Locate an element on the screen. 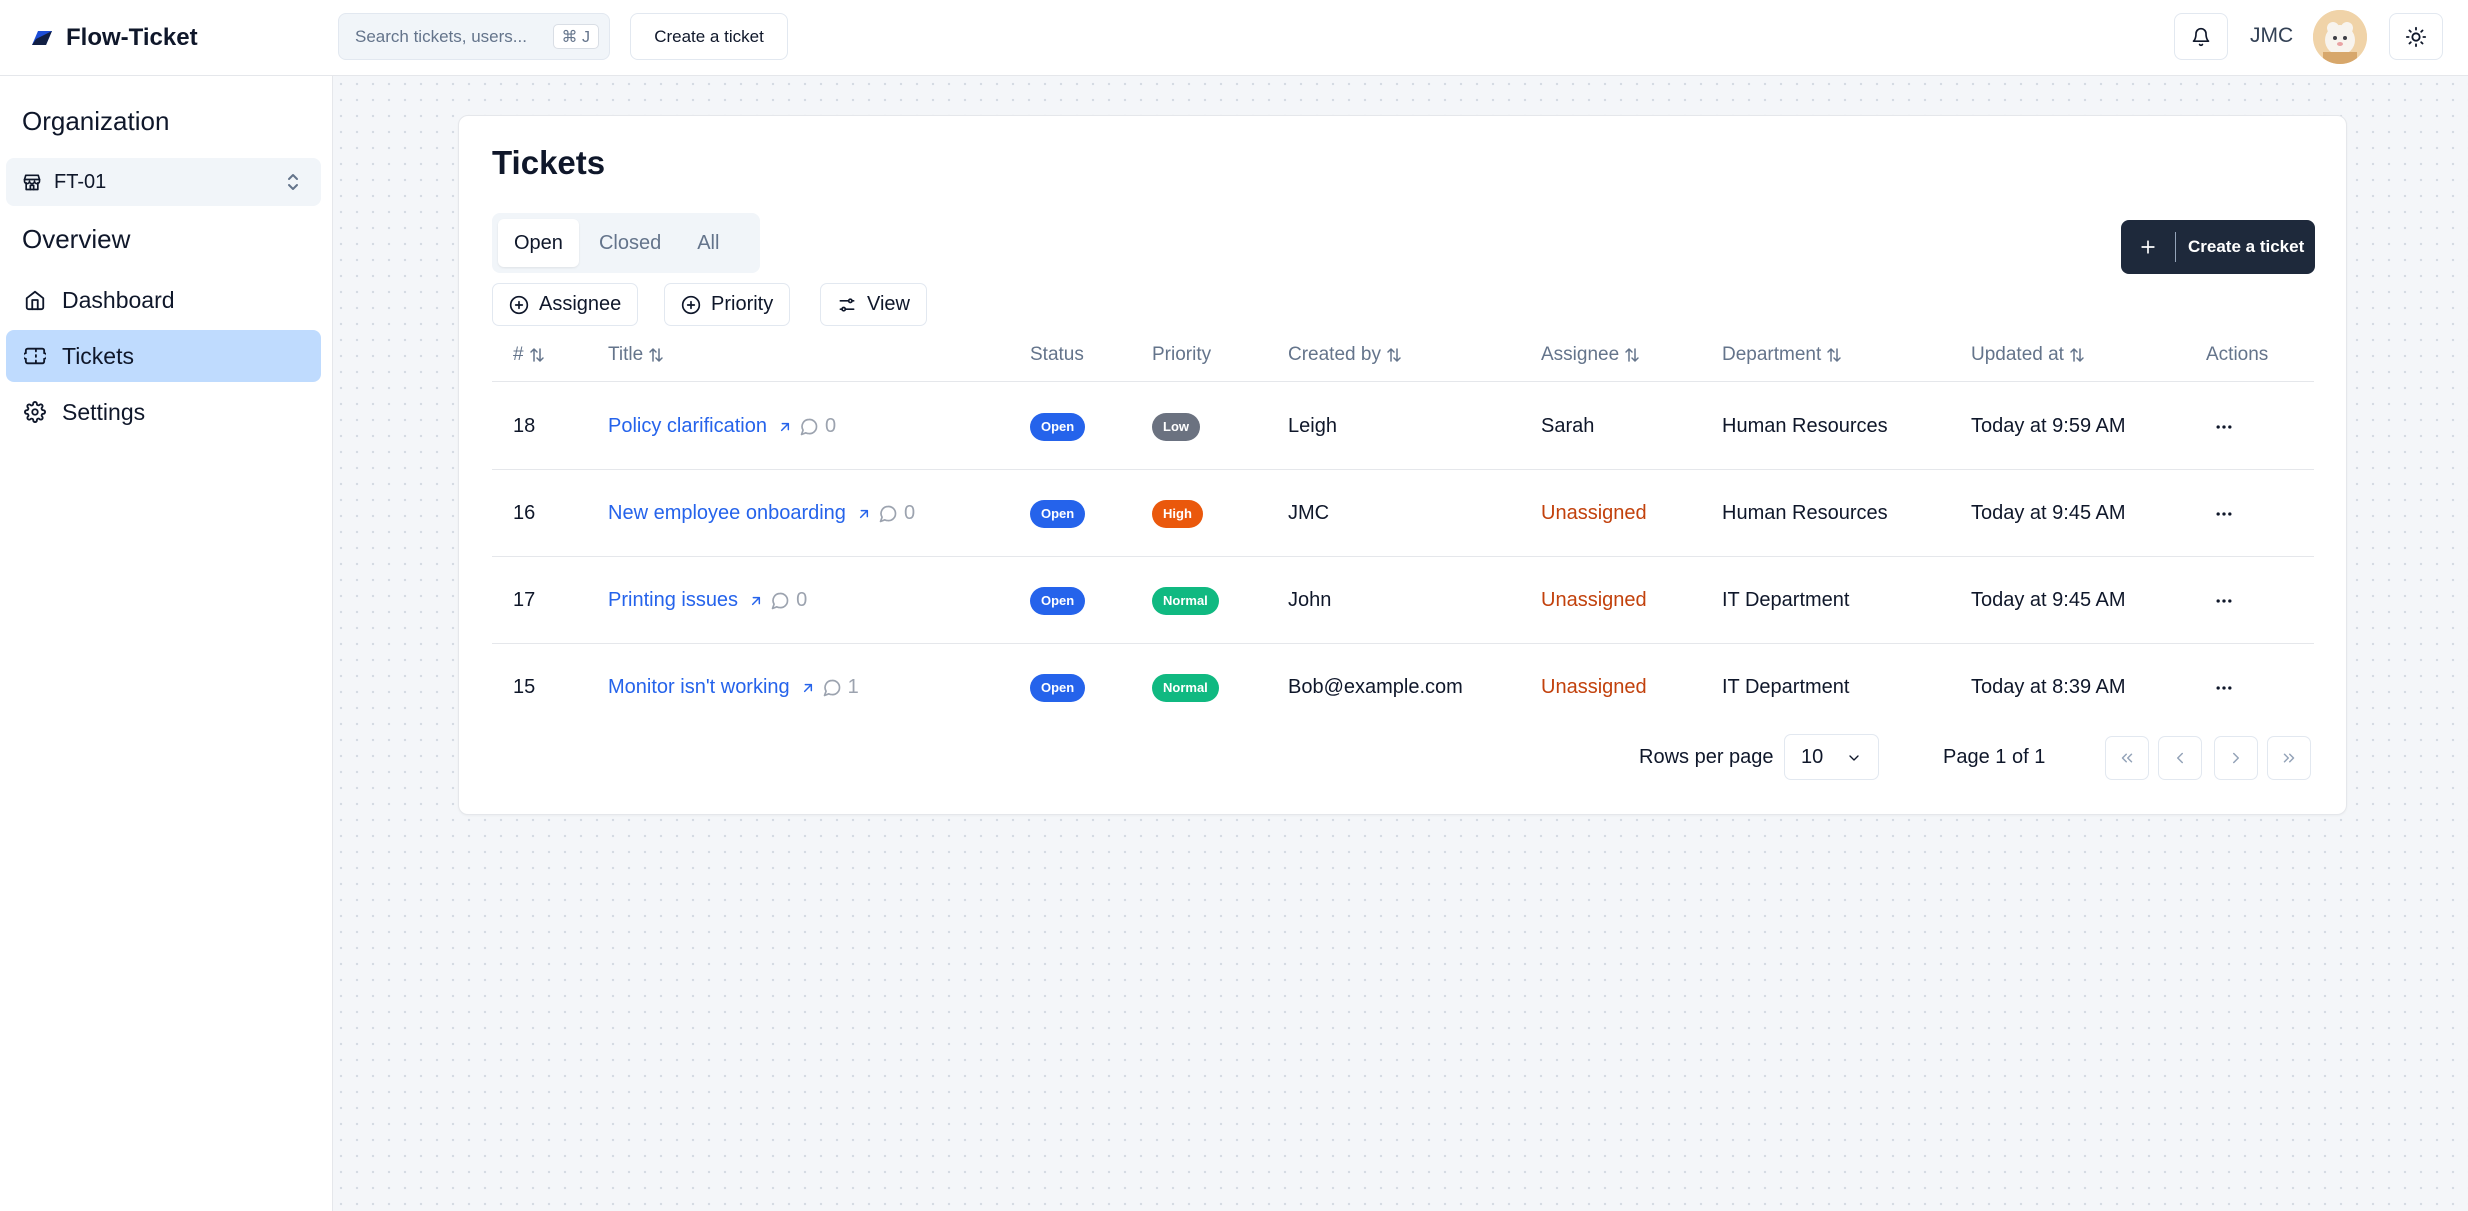  create-ticket-label: Create a ticket is located at coordinates (2246, 246).